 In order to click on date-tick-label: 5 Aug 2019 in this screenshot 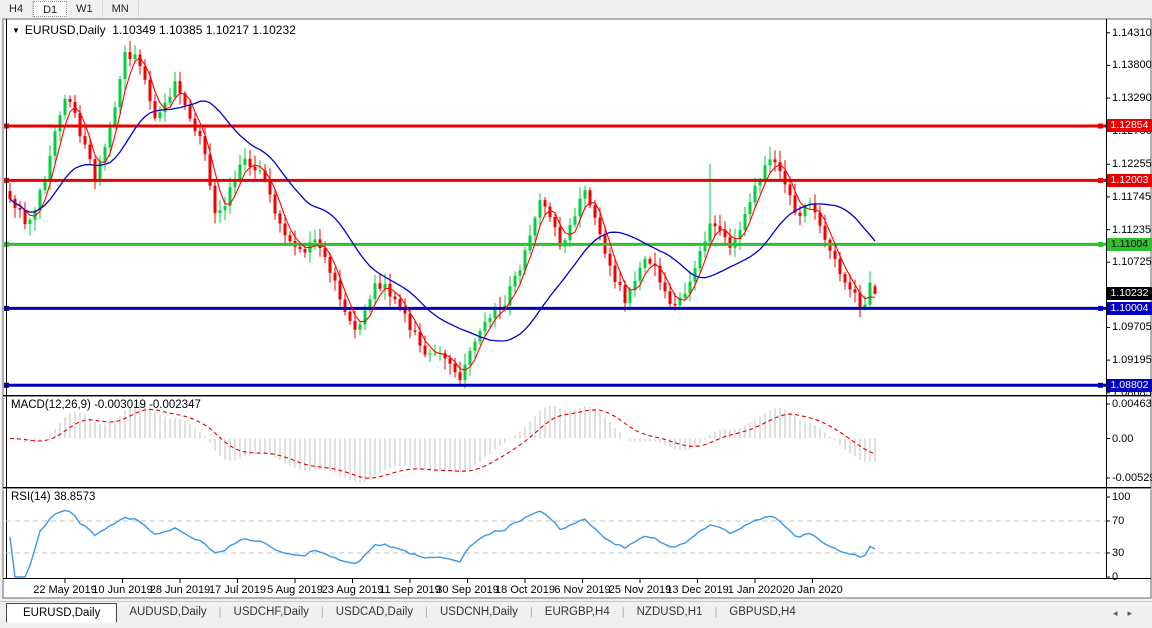, I will do `click(295, 590)`.